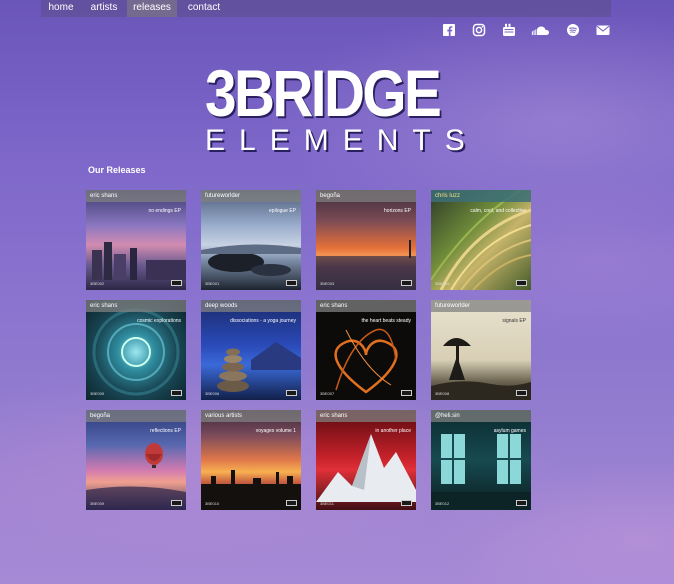 This screenshot has height=584, width=674. What do you see at coordinates (282, 211) in the screenshot?
I see `release-title: epilogue EP` at bounding box center [282, 211].